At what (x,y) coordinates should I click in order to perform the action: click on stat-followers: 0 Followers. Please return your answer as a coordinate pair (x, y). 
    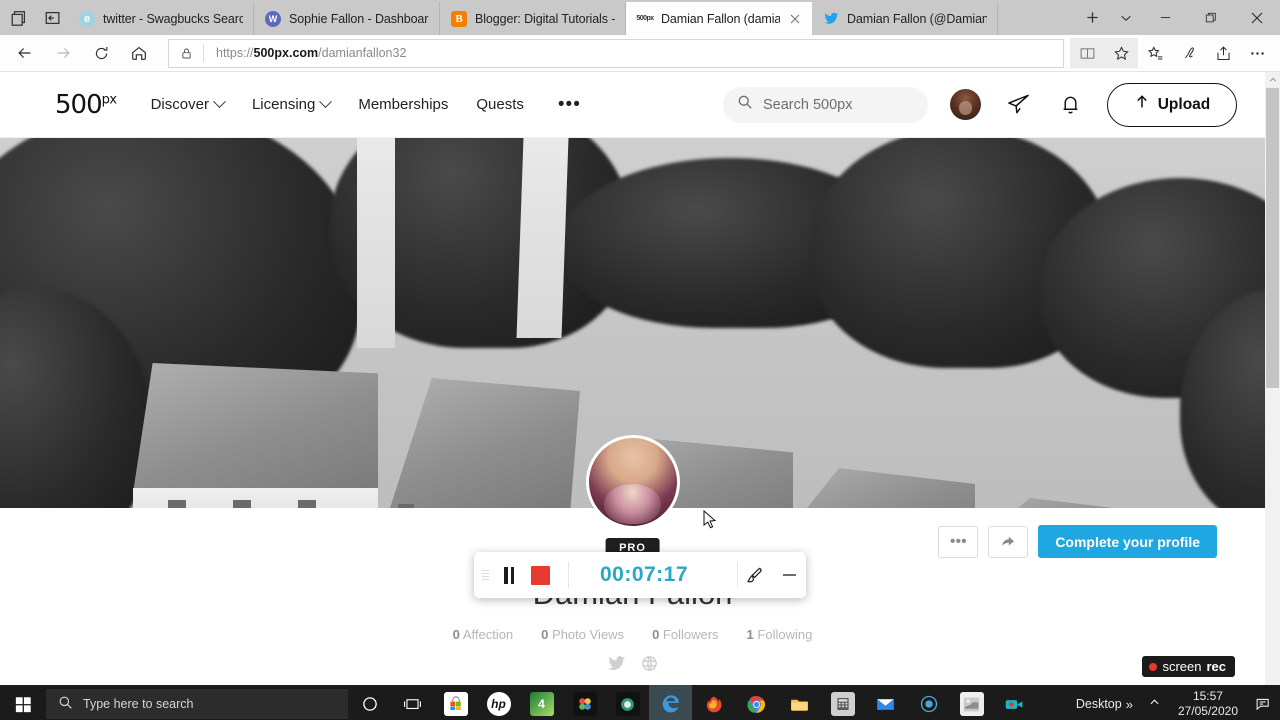
    Looking at the image, I should click on (685, 634).